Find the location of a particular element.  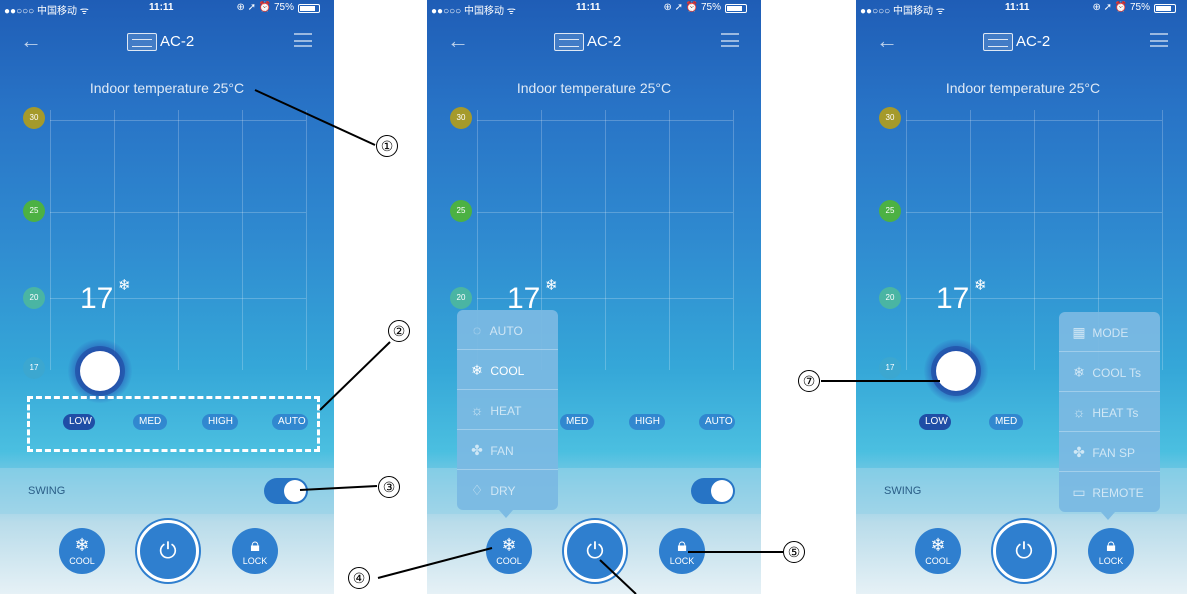

callout-3: ③ is located at coordinates (389, 487).